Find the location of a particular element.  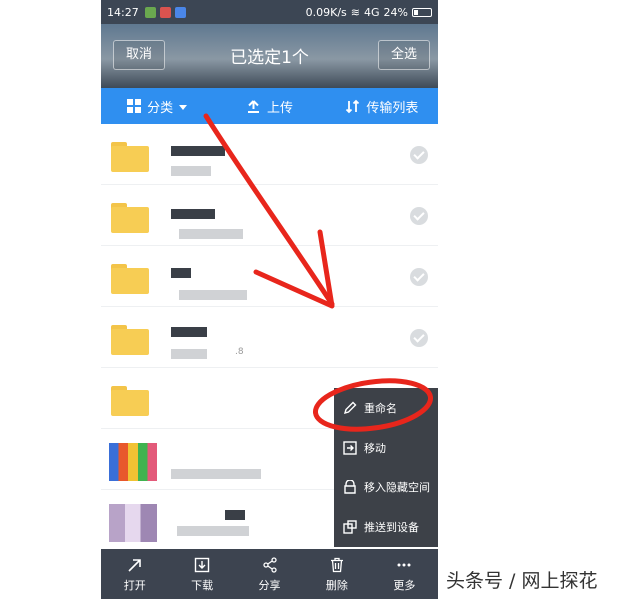

status-right: 0.09K/s ≋ 4G 24% is located at coordinates (369, 12).